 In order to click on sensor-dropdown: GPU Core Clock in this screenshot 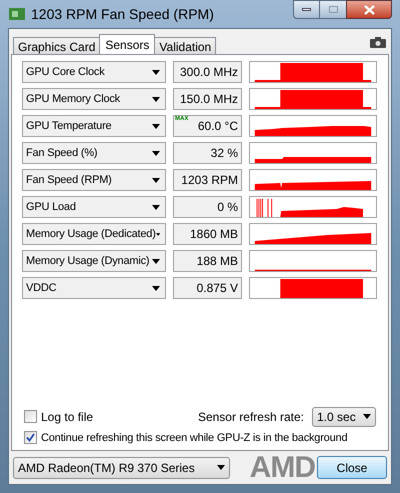, I will do `click(94, 72)`.